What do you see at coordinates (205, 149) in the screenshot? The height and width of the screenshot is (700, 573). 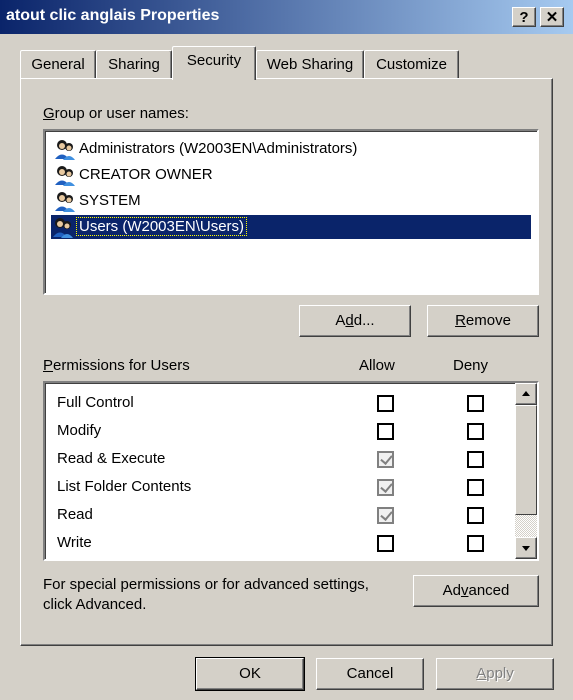 I see `list-item: Administrators (W2003EN\Administrators)` at bounding box center [205, 149].